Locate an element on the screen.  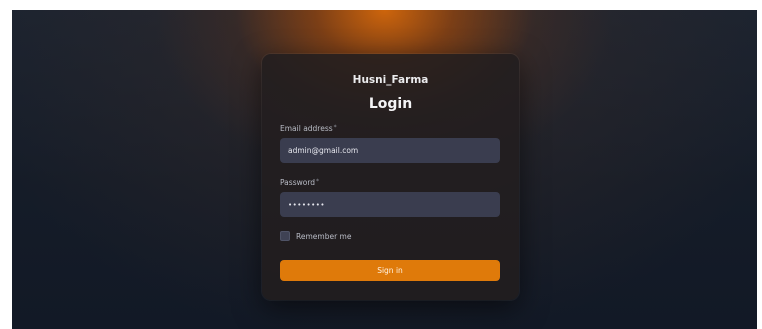
email-label: Email address* is located at coordinates (308, 128).